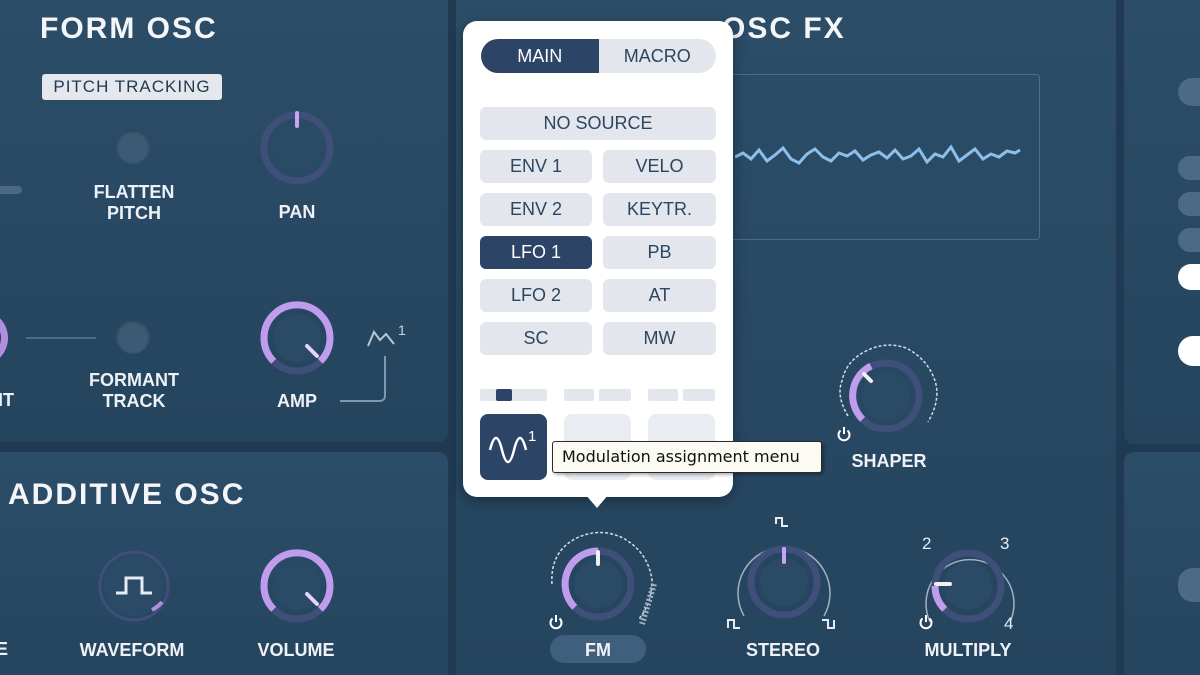 This screenshot has width=1200, height=675. Describe the element at coordinates (968, 650) in the screenshot. I see `multiply-label: MULTIPLY` at that location.